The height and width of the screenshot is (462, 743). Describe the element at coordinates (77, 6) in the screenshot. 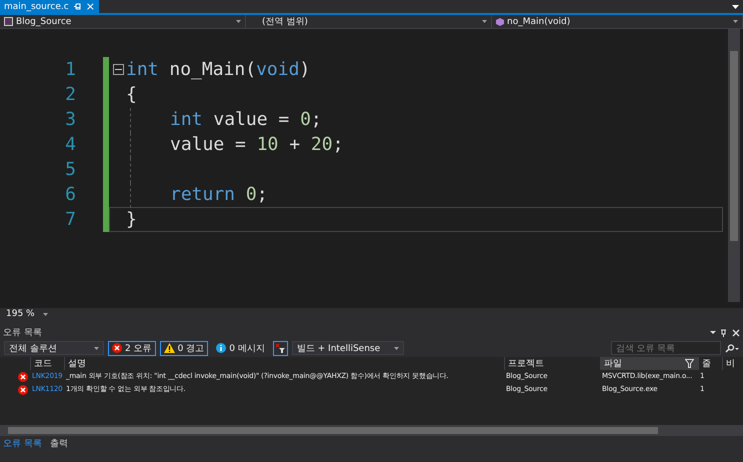

I see `pin-icon` at that location.